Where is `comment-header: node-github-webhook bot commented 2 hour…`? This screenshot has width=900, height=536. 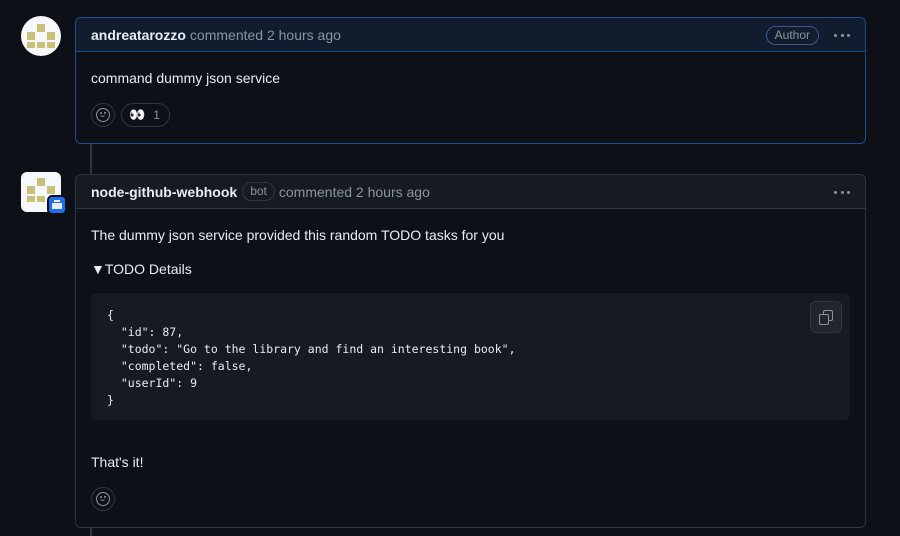 comment-header: node-github-webhook bot commented 2 hour… is located at coordinates (470, 192).